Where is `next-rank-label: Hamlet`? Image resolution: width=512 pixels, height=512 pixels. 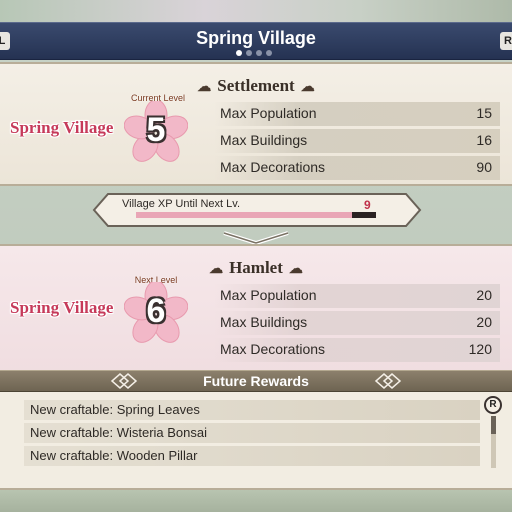
next-rank-label: Hamlet is located at coordinates (256, 267).